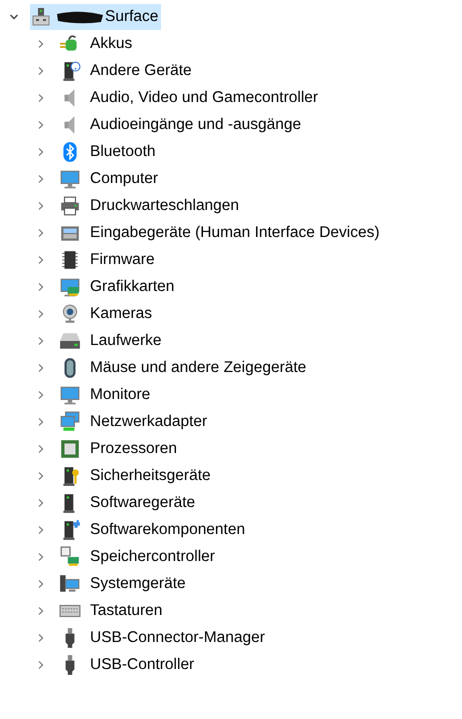 This screenshot has height=719, width=462. Describe the element at coordinates (136, 475) in the screenshot. I see `tree-item: Sicherheitsgeräte` at that location.